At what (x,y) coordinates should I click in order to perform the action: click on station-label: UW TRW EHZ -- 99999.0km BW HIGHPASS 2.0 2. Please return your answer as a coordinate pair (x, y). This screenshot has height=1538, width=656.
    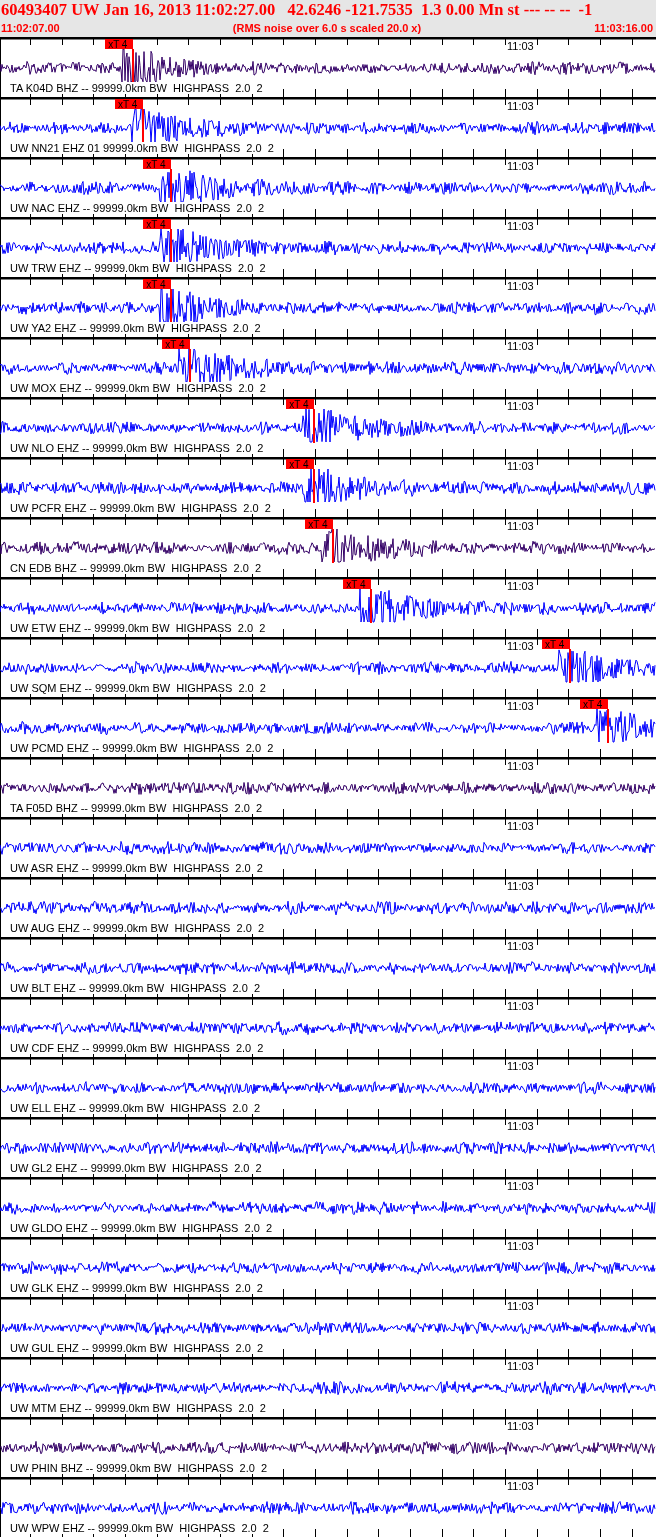
    Looking at the image, I should click on (138, 268).